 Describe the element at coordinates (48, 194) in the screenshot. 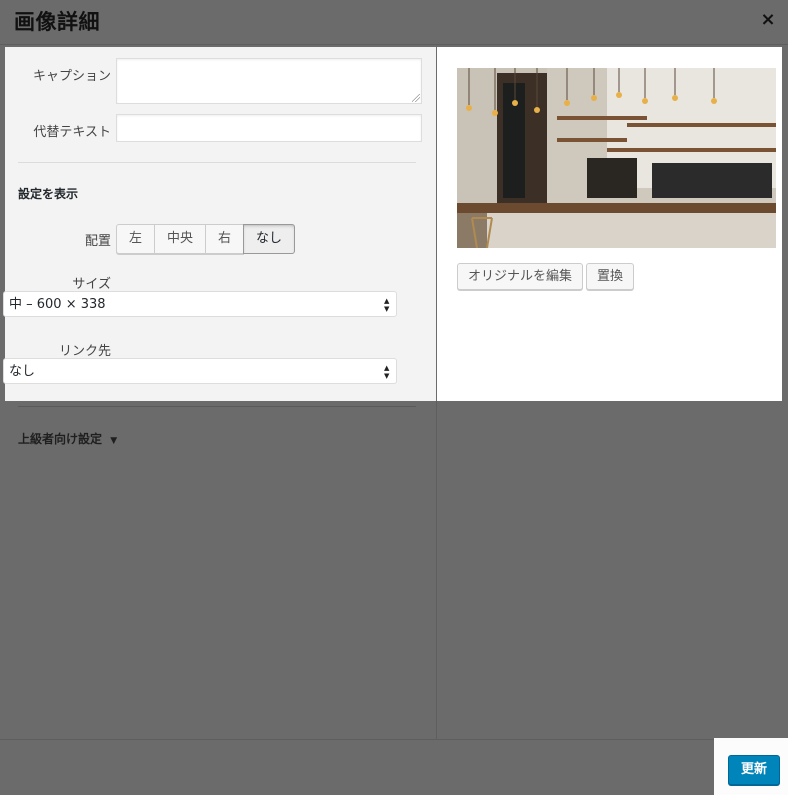

I see `display-settings-heading: 設定を表示` at that location.